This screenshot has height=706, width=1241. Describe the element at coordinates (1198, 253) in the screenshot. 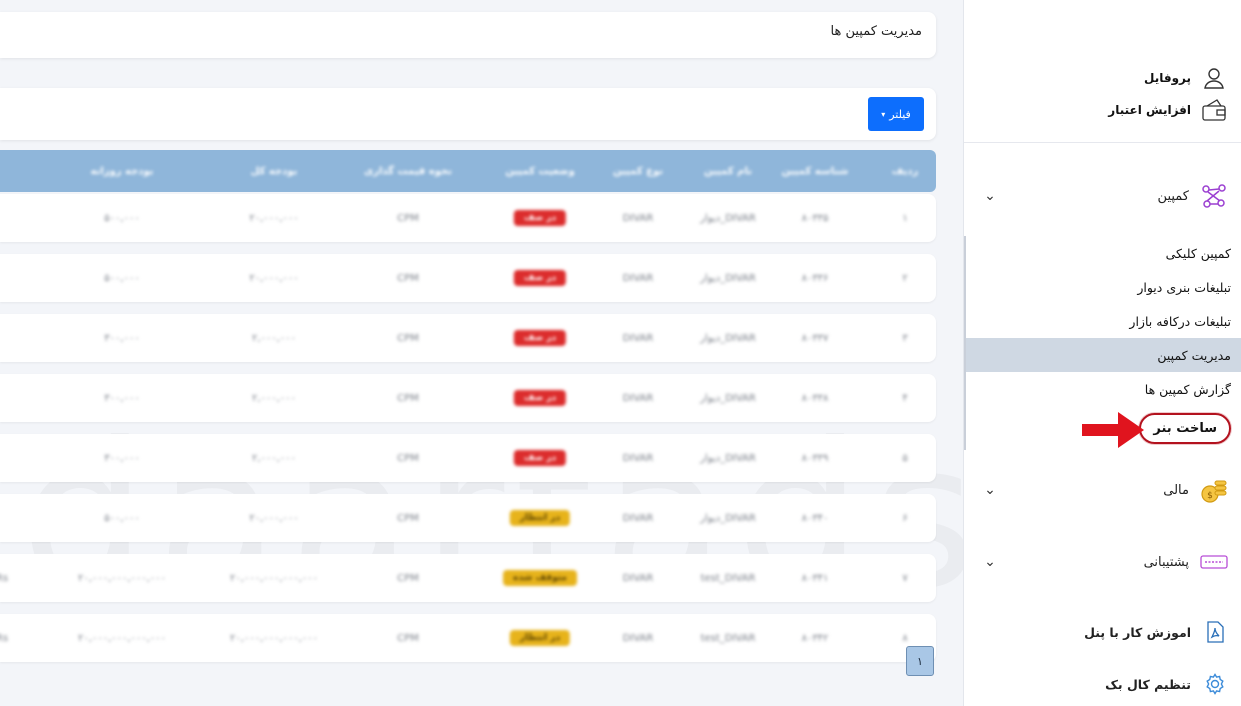

I see `sidebar-item-label: کمپین کلیکی` at that location.